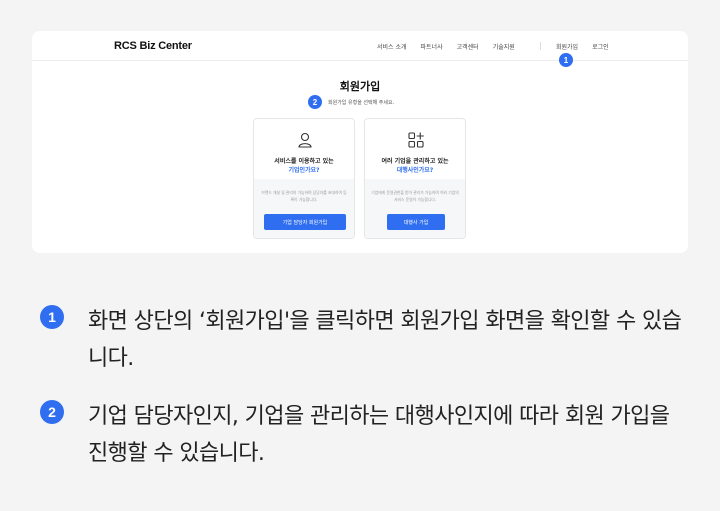 The width and height of the screenshot is (720, 511). I want to click on instruction-text: 화면 상단의 ‘회원가입'을 클릭하면 회원가입 화면을 확인할 수 있습니다., so click(385, 340).